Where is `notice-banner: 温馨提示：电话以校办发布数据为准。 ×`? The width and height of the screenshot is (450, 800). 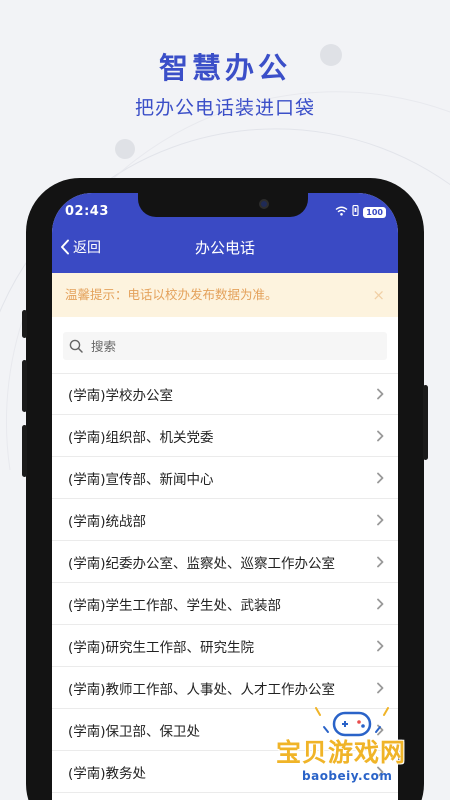
notice-banner: 温馨提示：电话以校办发布数据为准。 × is located at coordinates (225, 295).